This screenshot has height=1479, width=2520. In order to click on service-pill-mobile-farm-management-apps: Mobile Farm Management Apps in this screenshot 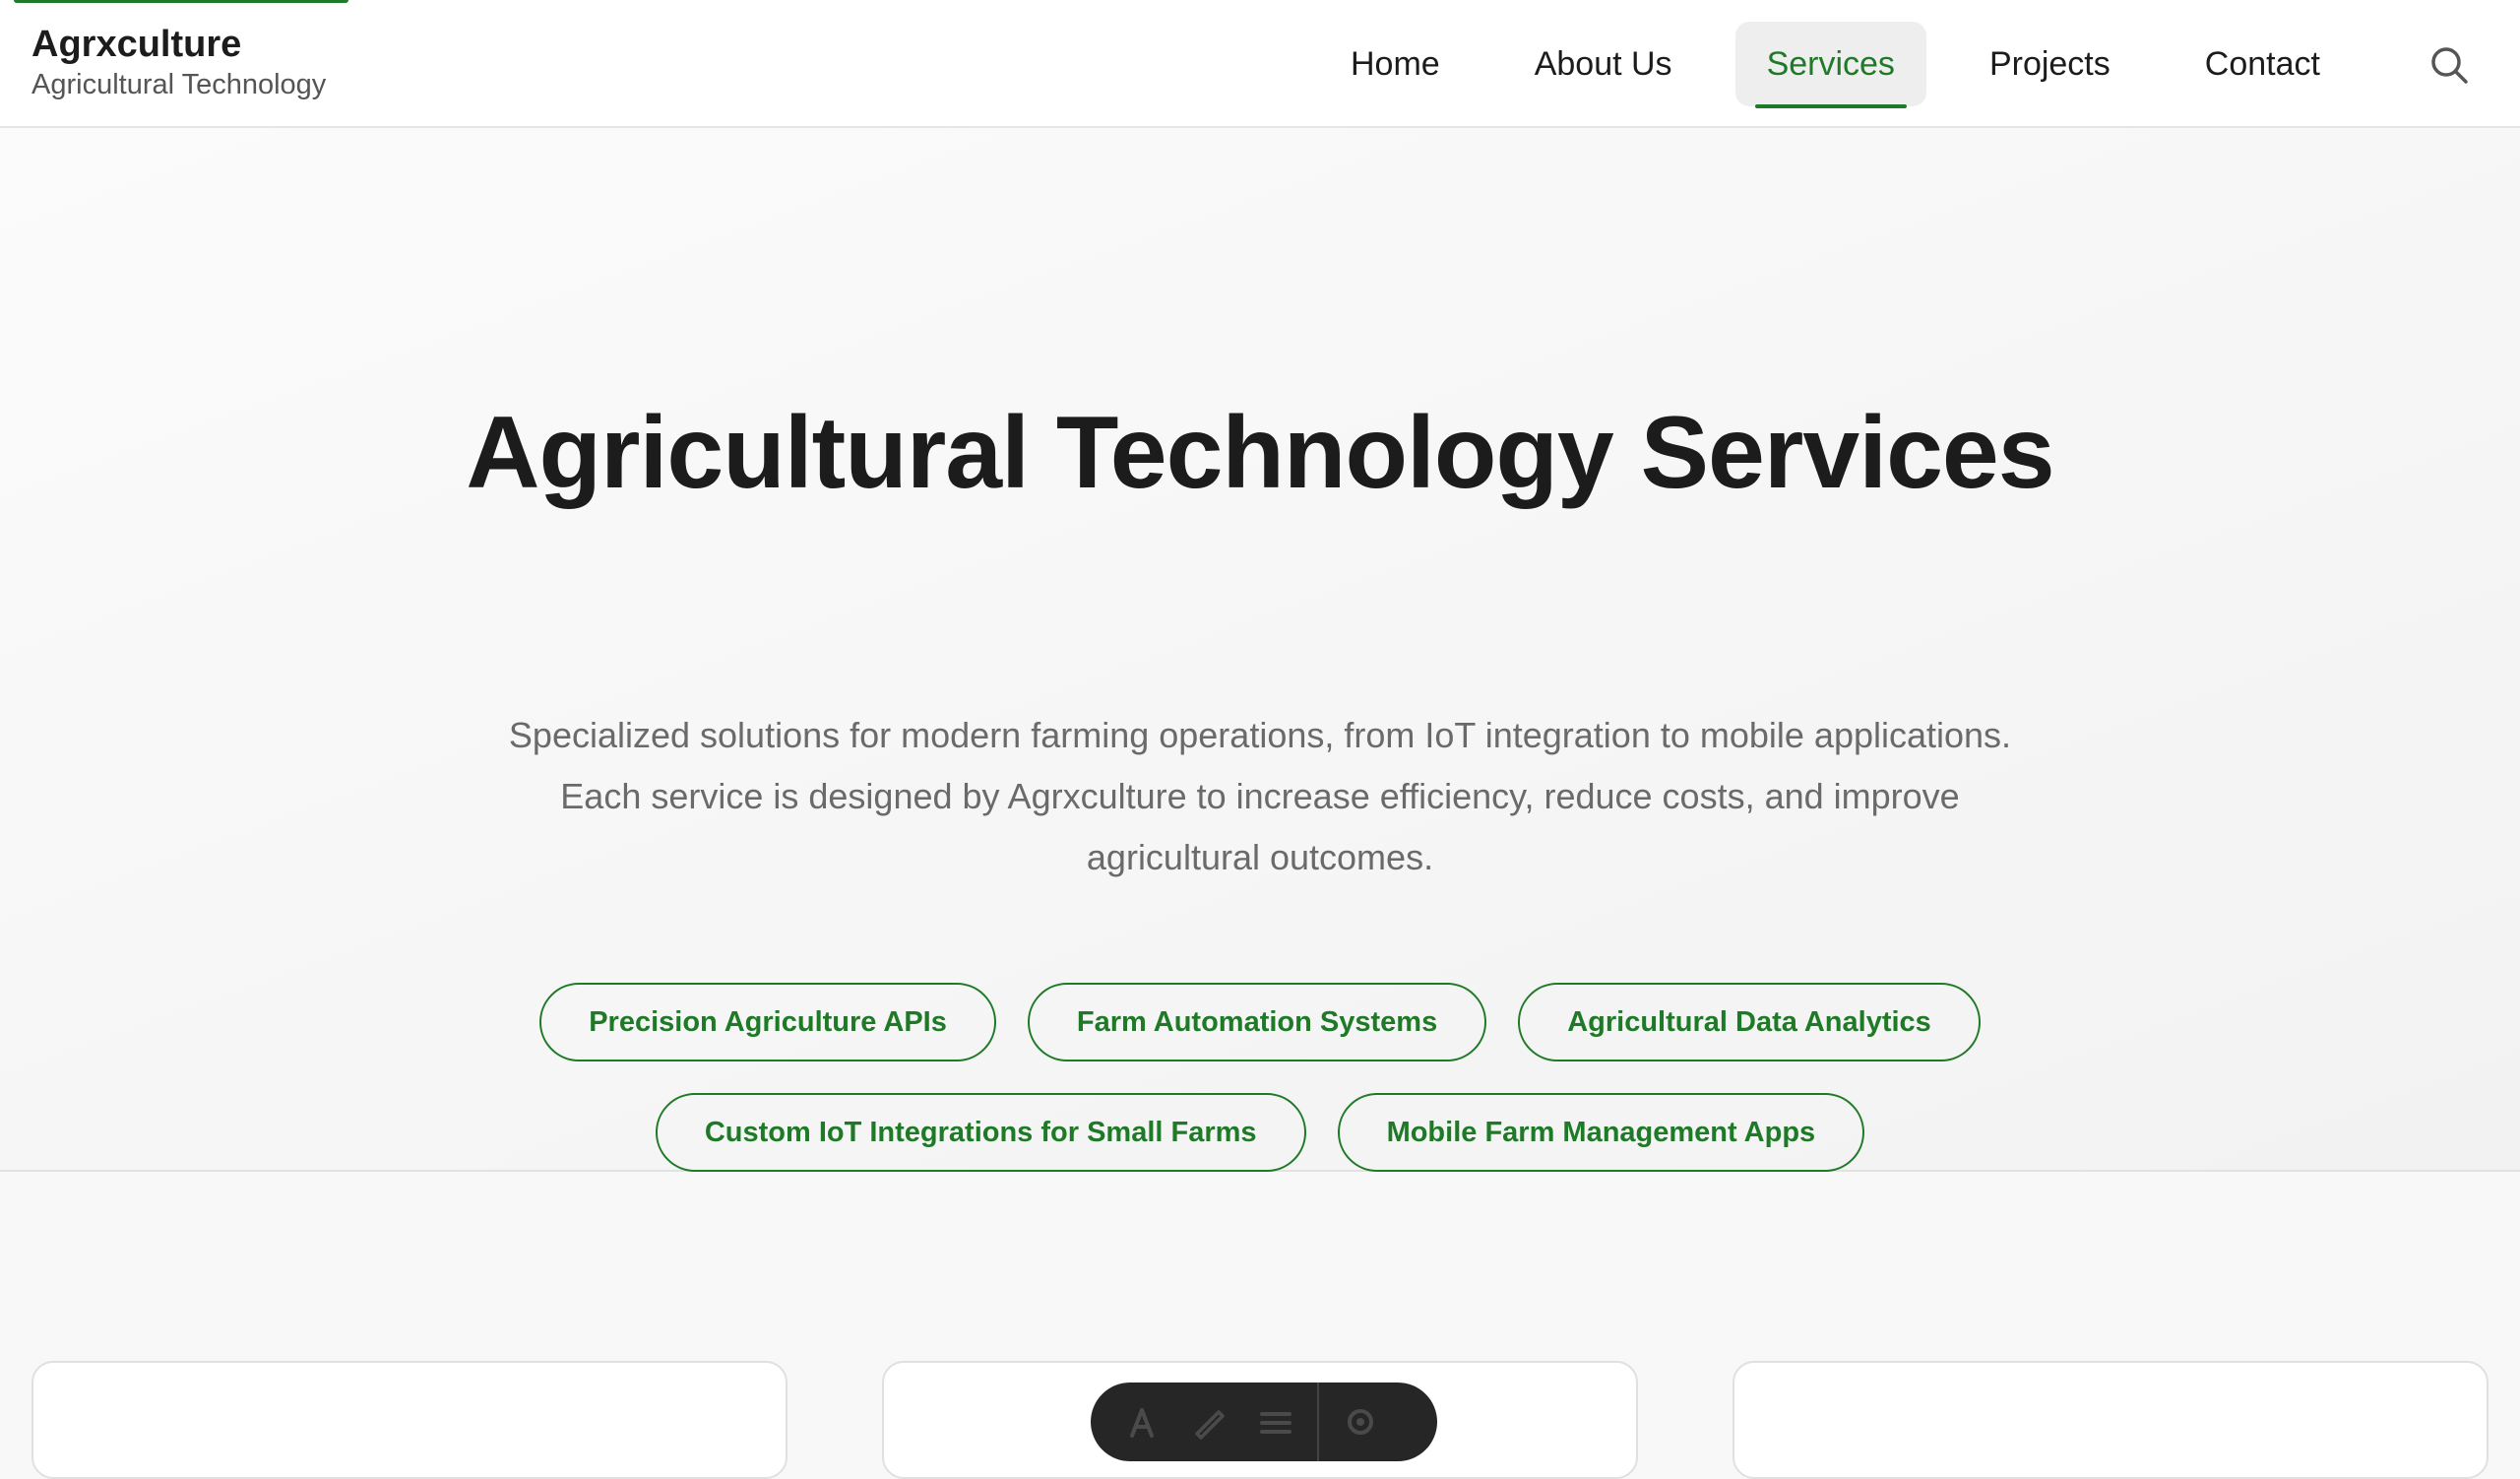, I will do `click(1601, 1133)`.